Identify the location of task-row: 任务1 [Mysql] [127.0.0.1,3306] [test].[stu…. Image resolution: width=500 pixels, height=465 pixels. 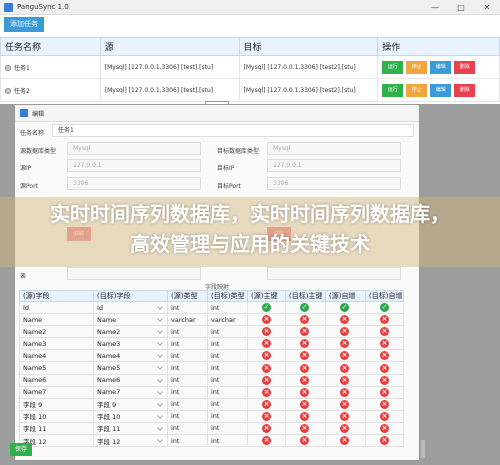
(250, 67).